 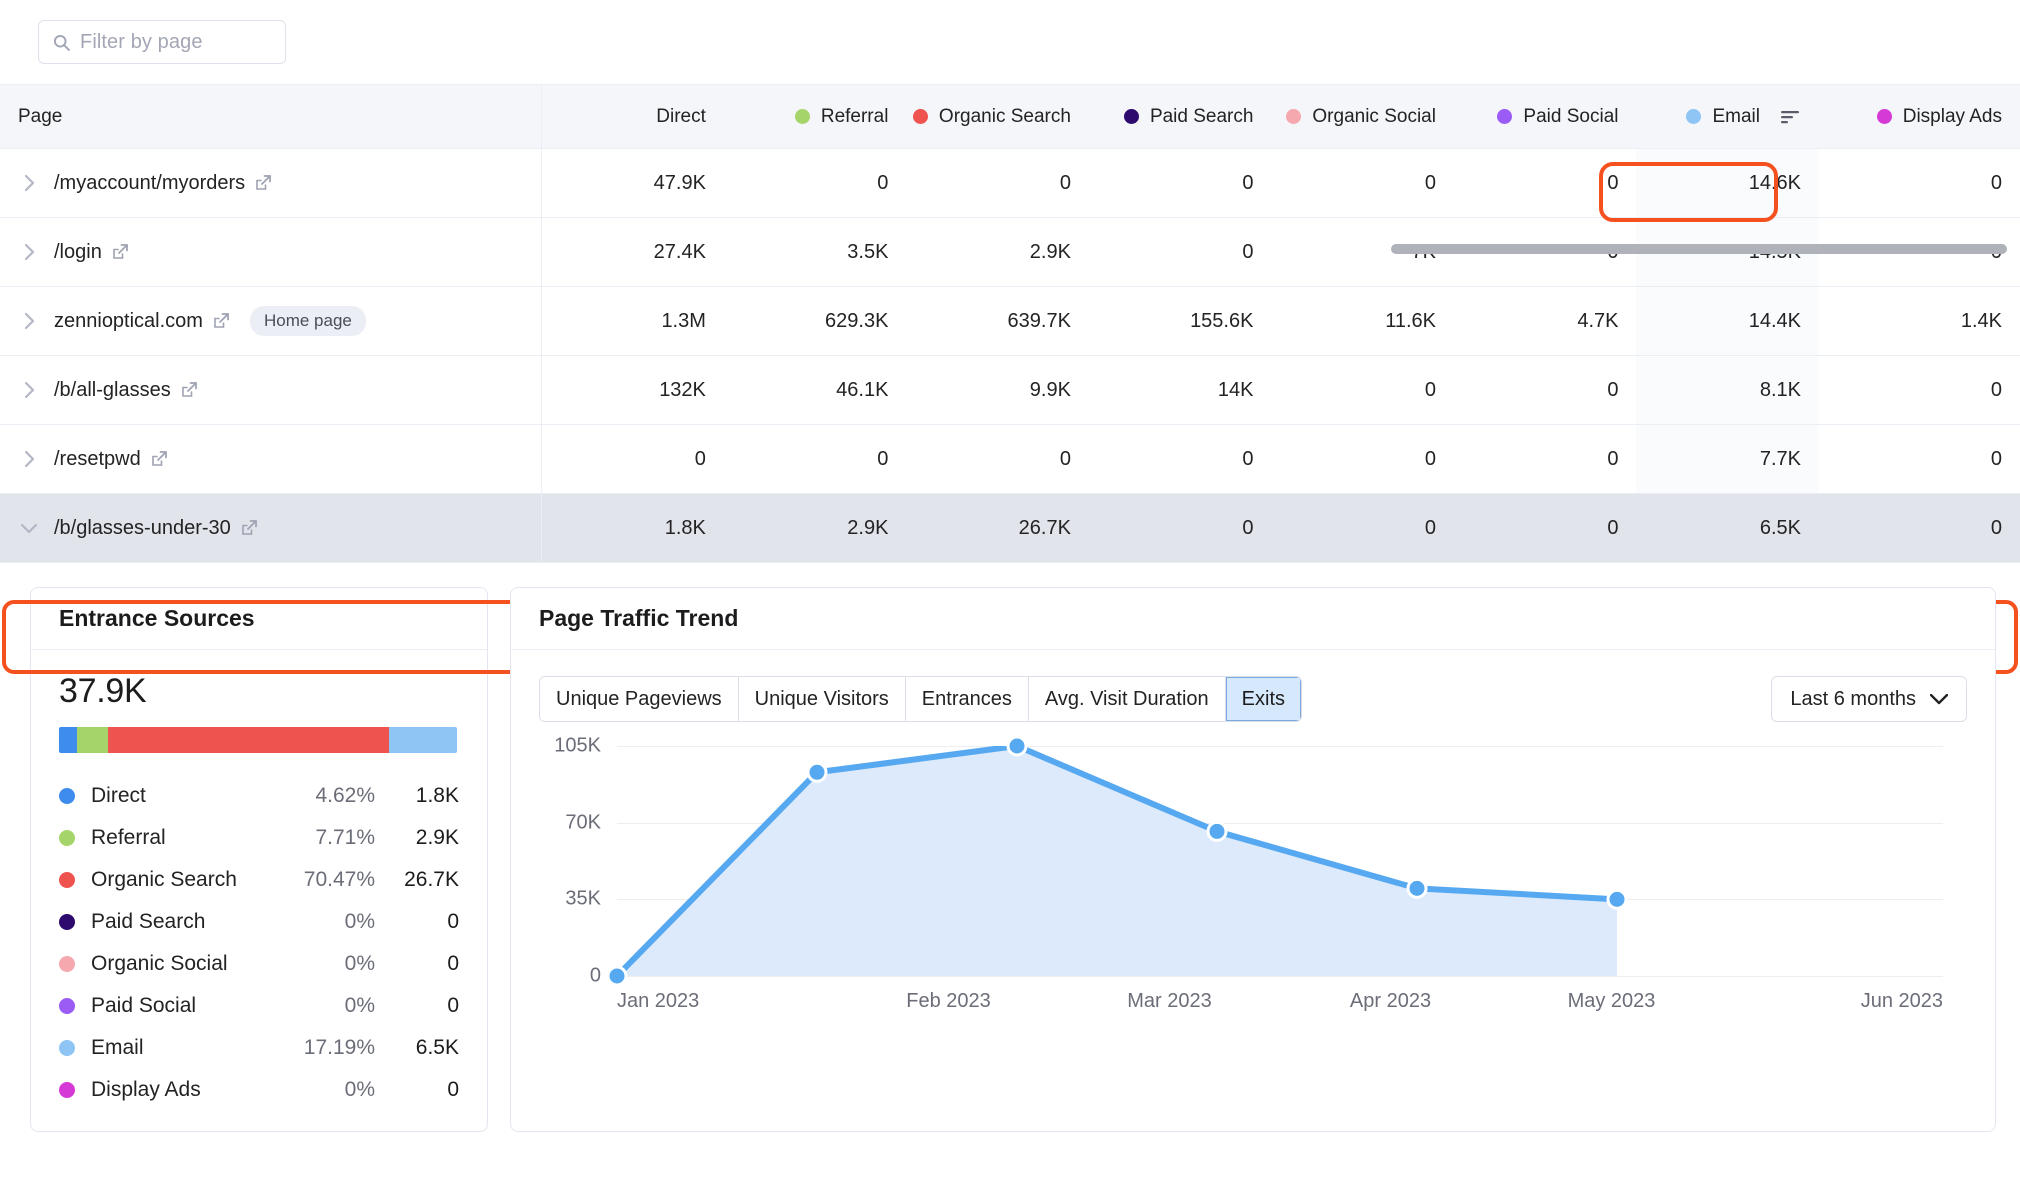 I want to click on page-link: /b/all-glasses, so click(x=126, y=390).